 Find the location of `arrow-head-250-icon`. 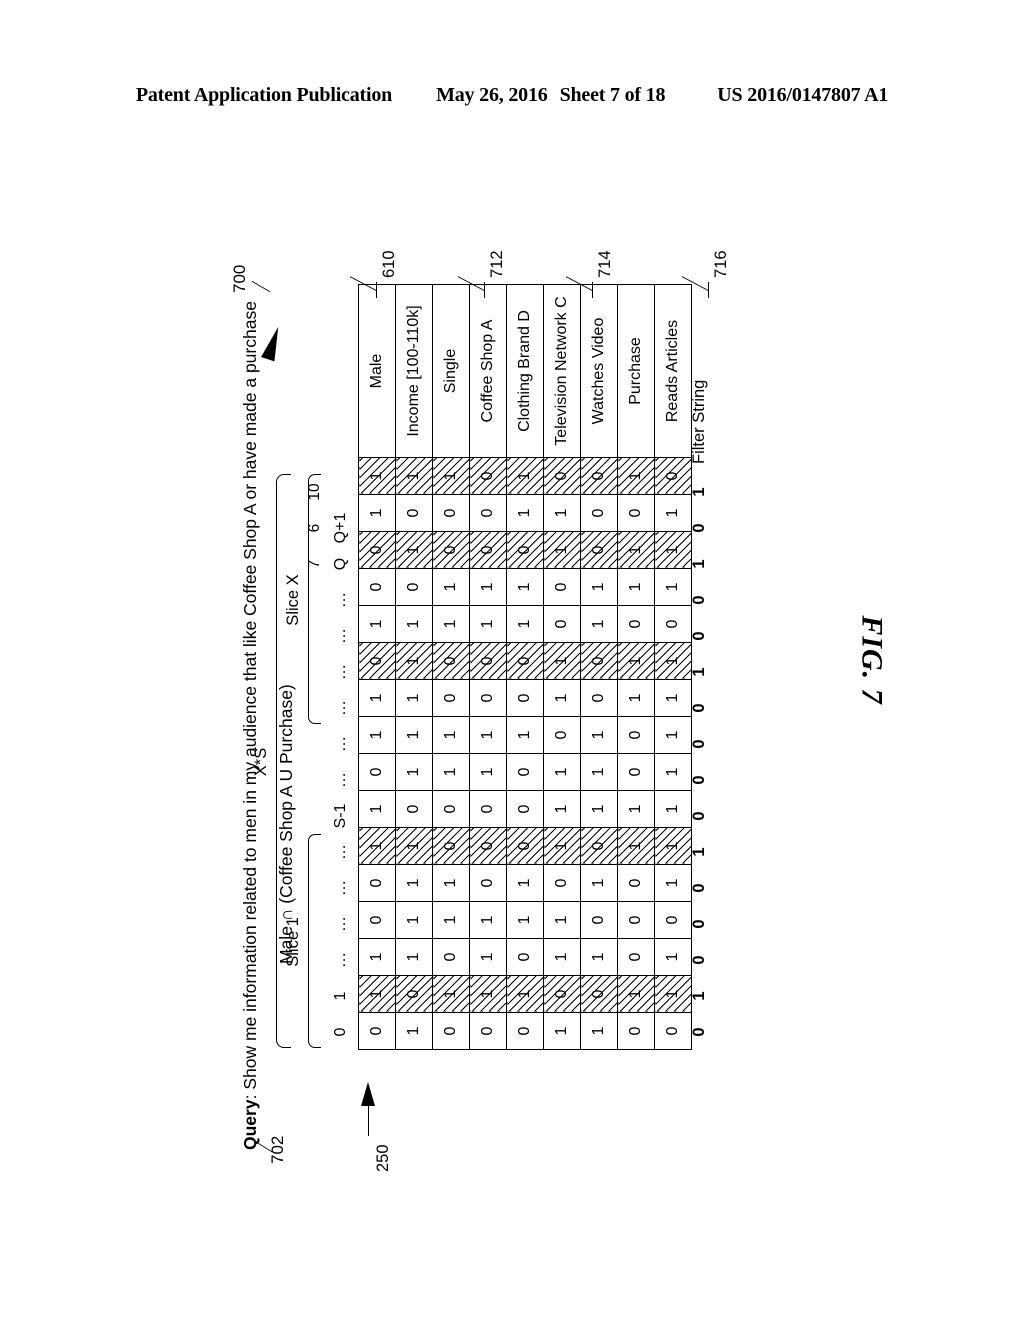

arrow-head-250-icon is located at coordinates (368, 1094).